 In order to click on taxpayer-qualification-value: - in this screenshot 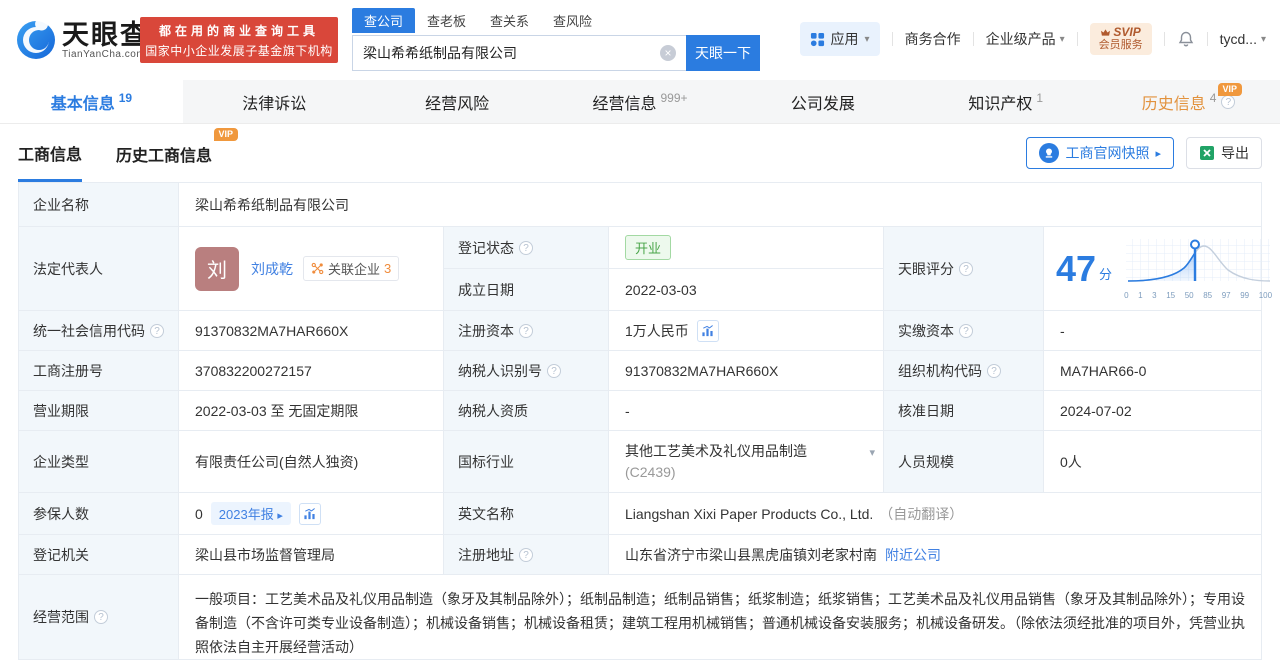, I will do `click(746, 410)`.